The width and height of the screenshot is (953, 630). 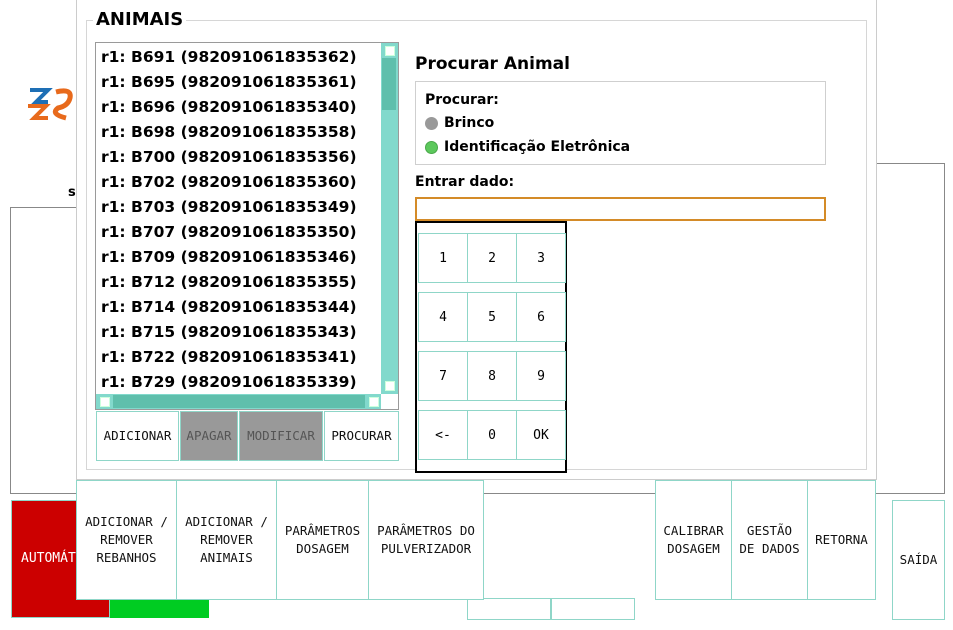 I want to click on list-item: r1: B703 (982091061835349), so click(x=229, y=207).